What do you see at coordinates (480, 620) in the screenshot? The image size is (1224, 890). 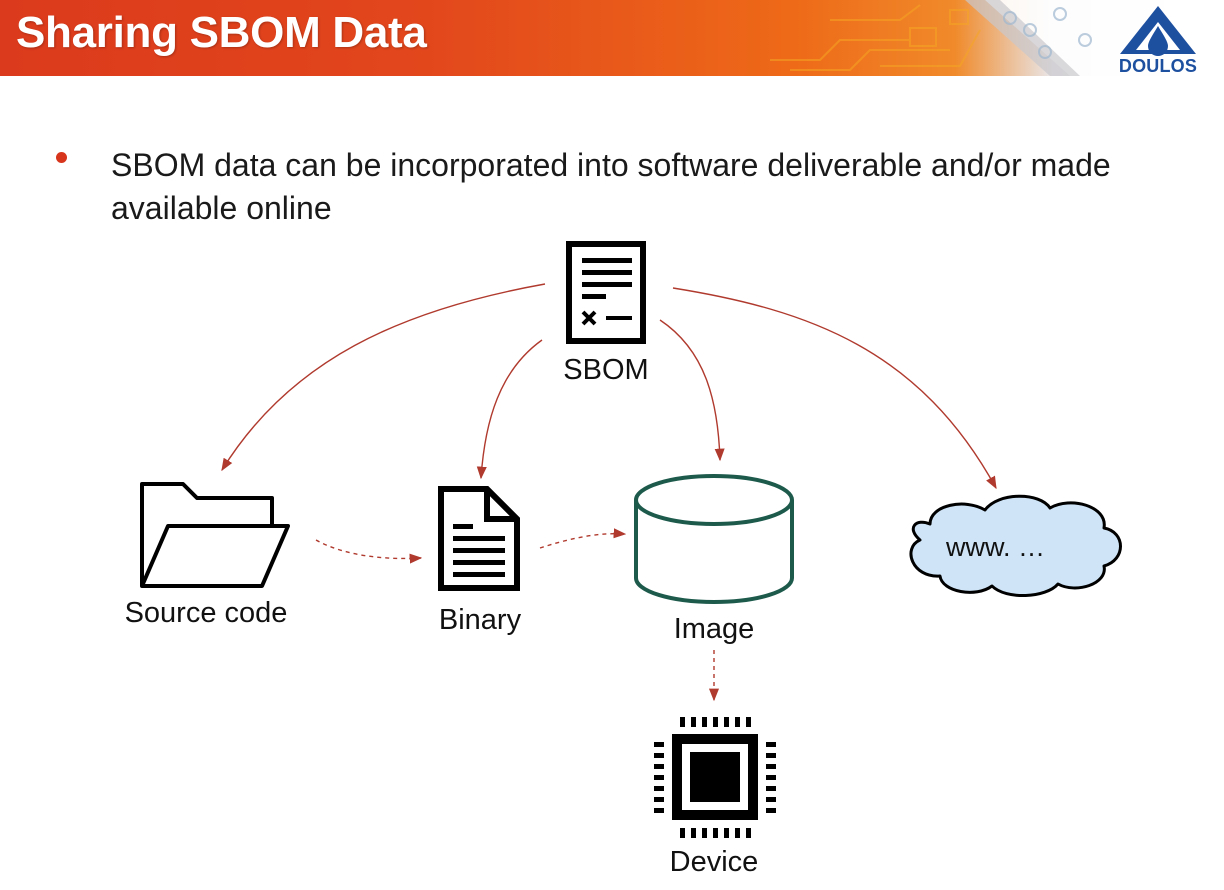 I see `binary-label: Binary` at bounding box center [480, 620].